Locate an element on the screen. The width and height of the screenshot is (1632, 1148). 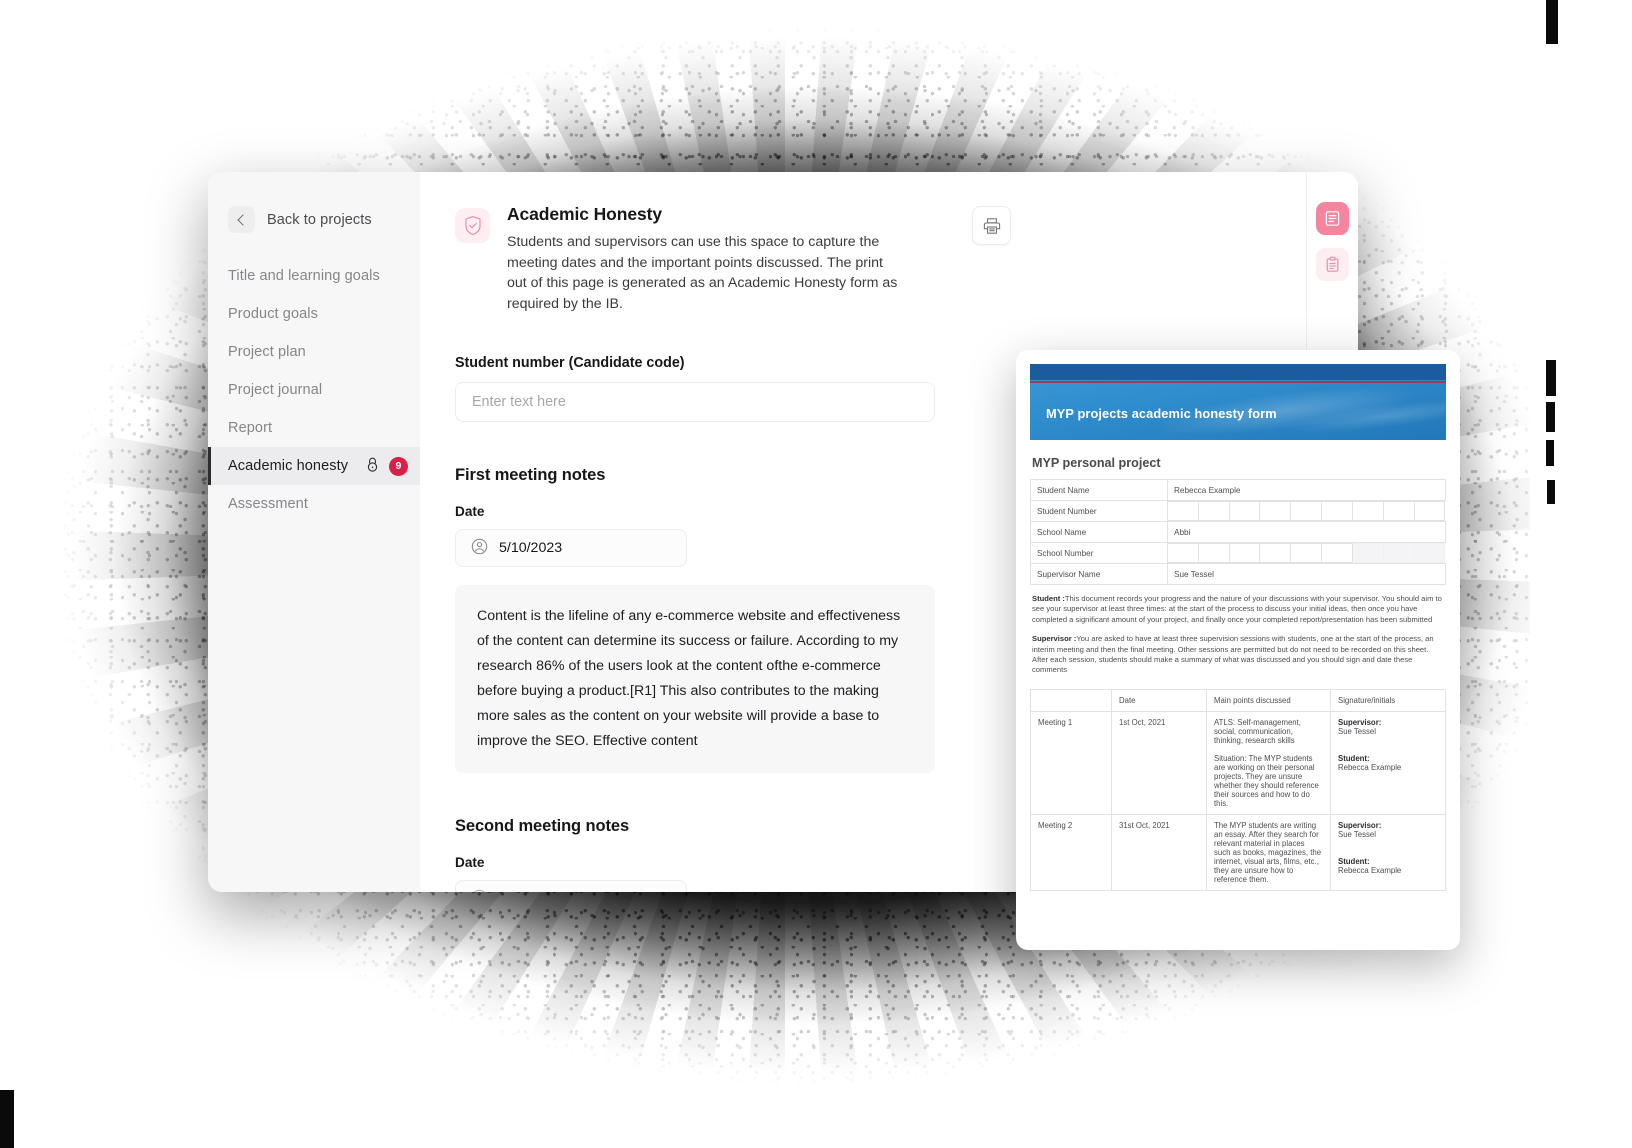
chevron-left-icon is located at coordinates (243, 219).